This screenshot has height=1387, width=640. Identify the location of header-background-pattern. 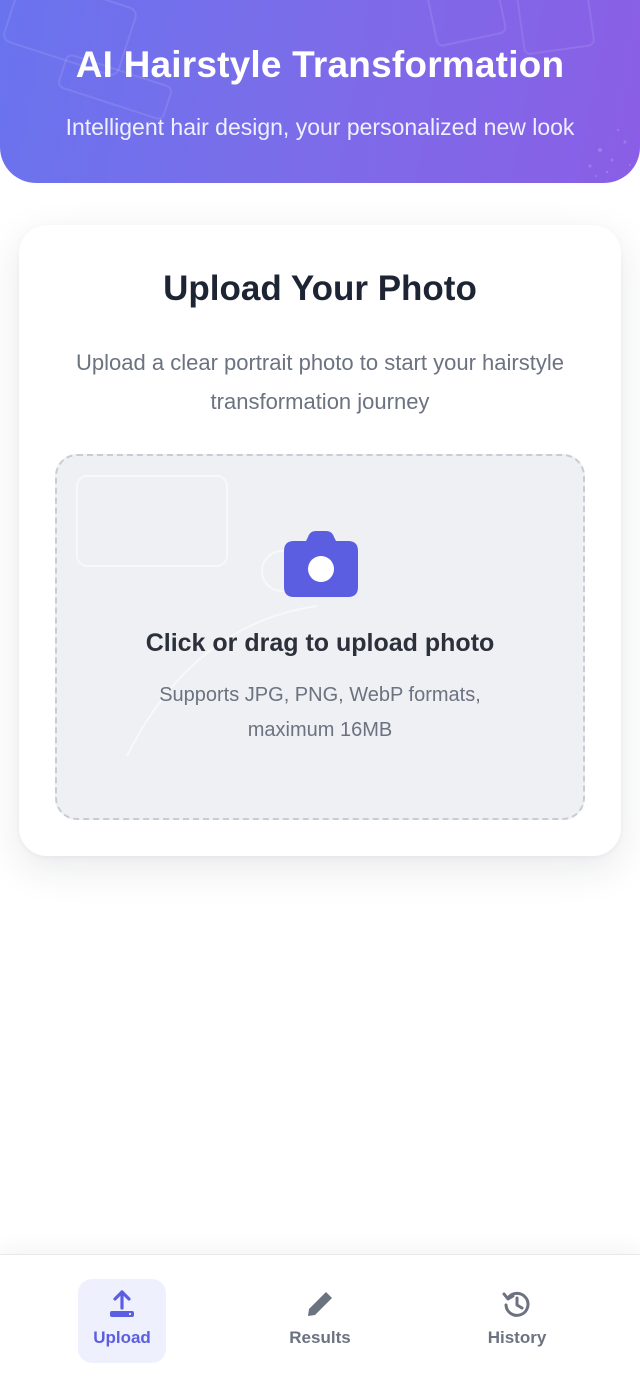
(317, 88).